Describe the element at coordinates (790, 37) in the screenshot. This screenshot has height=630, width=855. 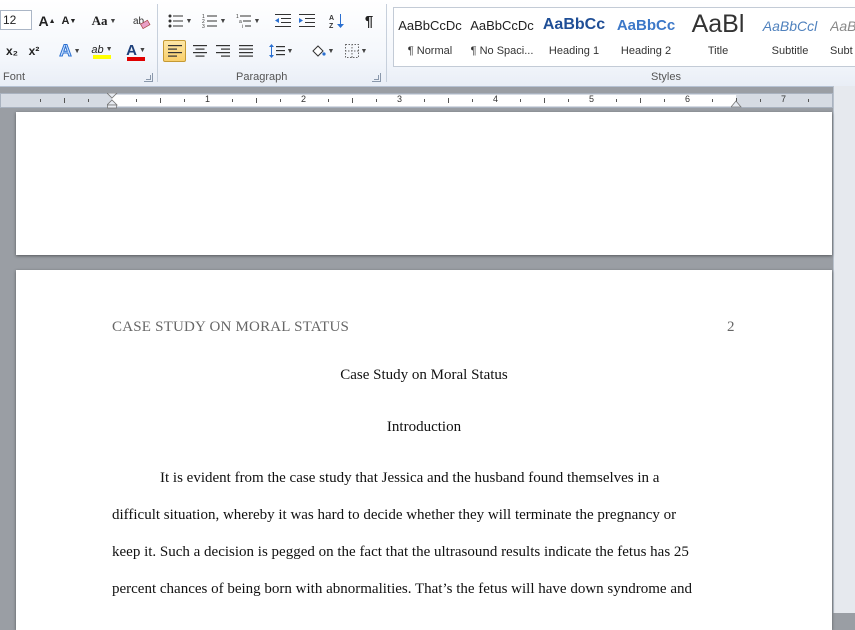
I see `style-subtitle: AaBbCcl Subtitle` at that location.